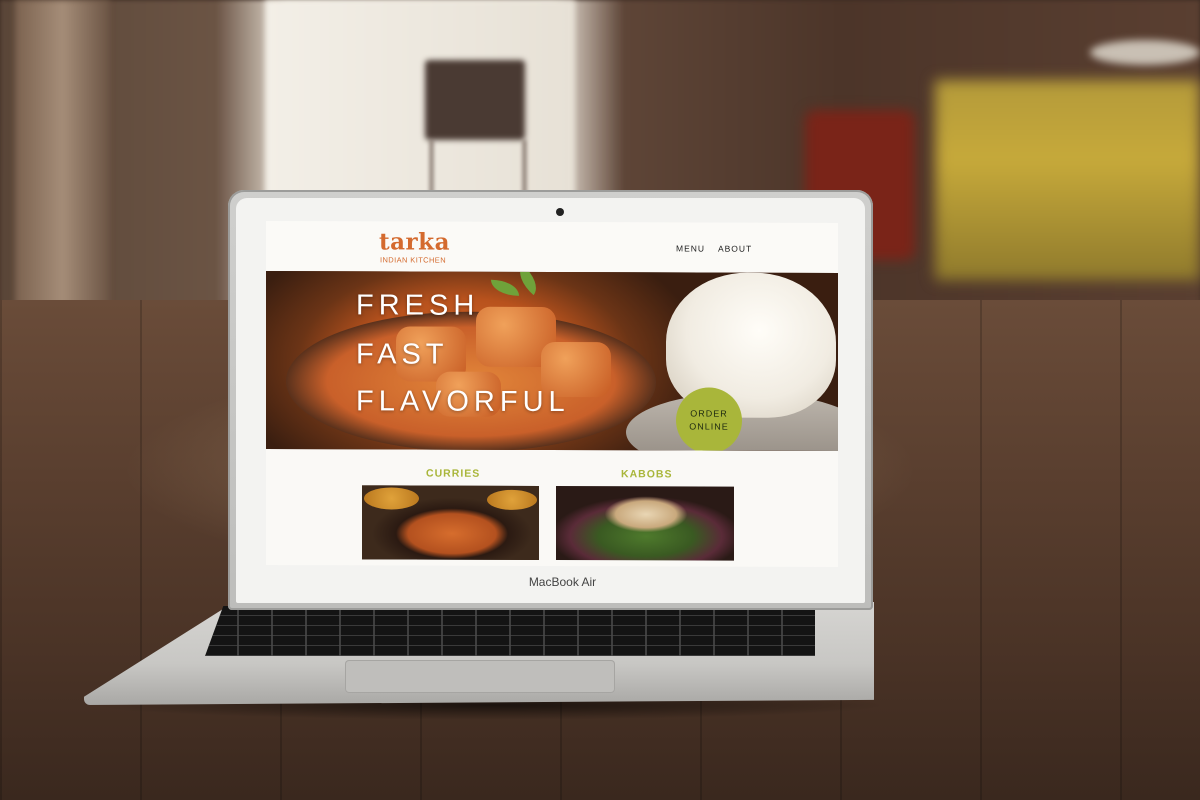 Image resolution: width=1200 pixels, height=800 pixels. What do you see at coordinates (450, 522) in the screenshot?
I see `category-curries-image` at bounding box center [450, 522].